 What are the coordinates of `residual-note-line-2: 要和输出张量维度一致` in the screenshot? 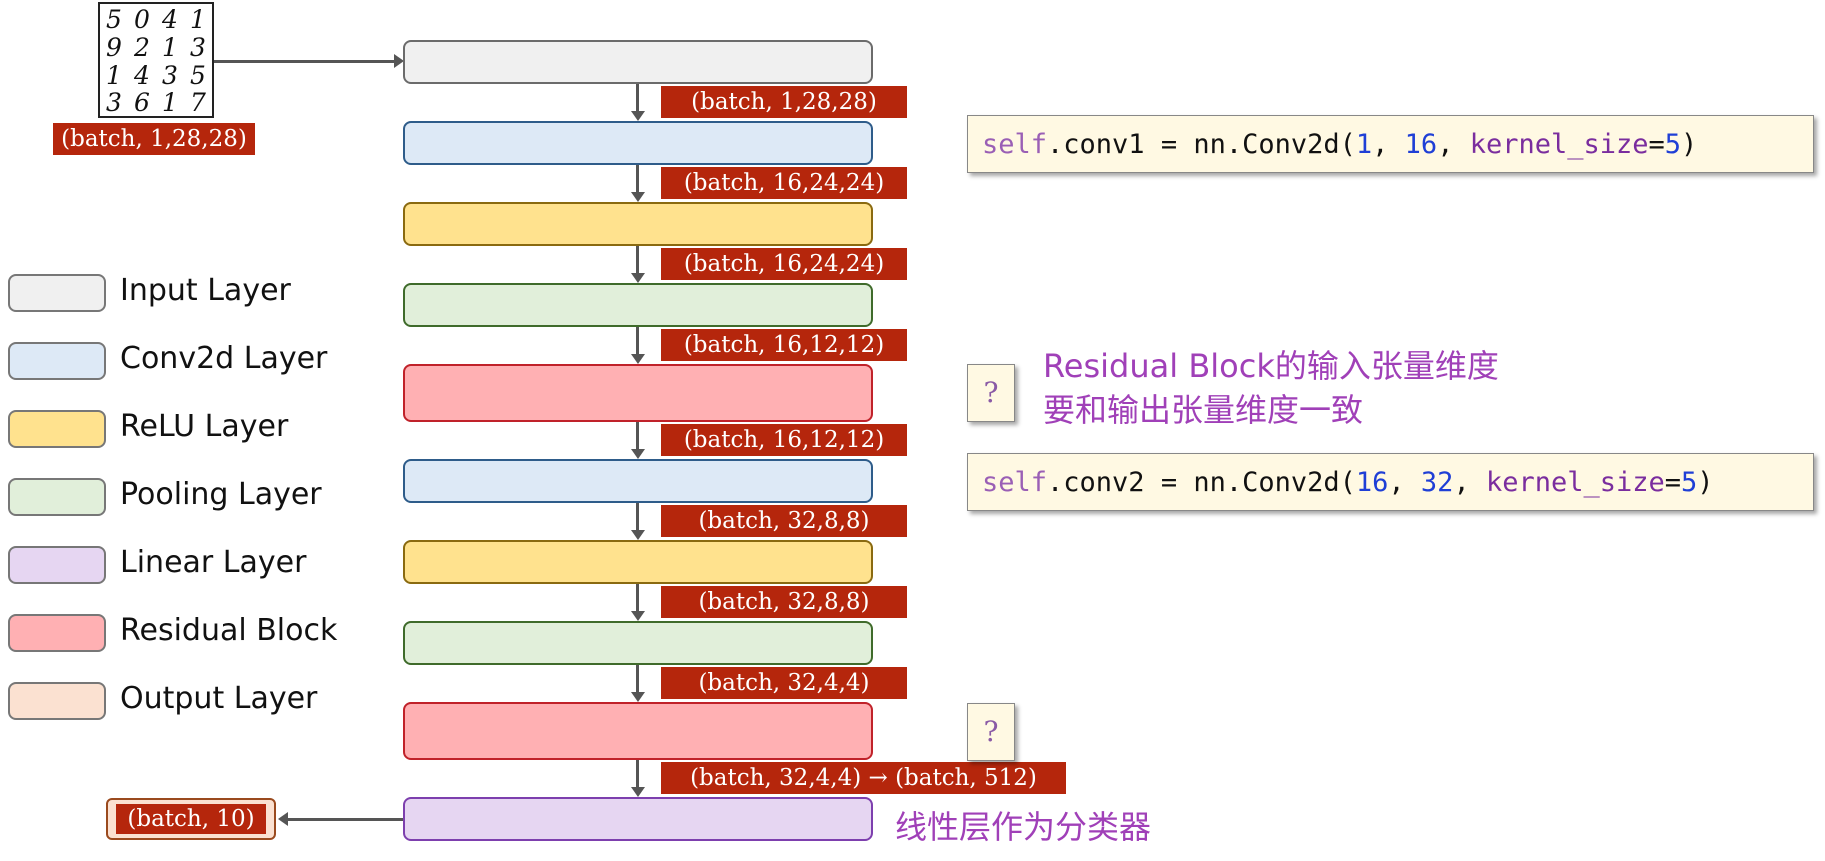 It's located at (1203, 410).